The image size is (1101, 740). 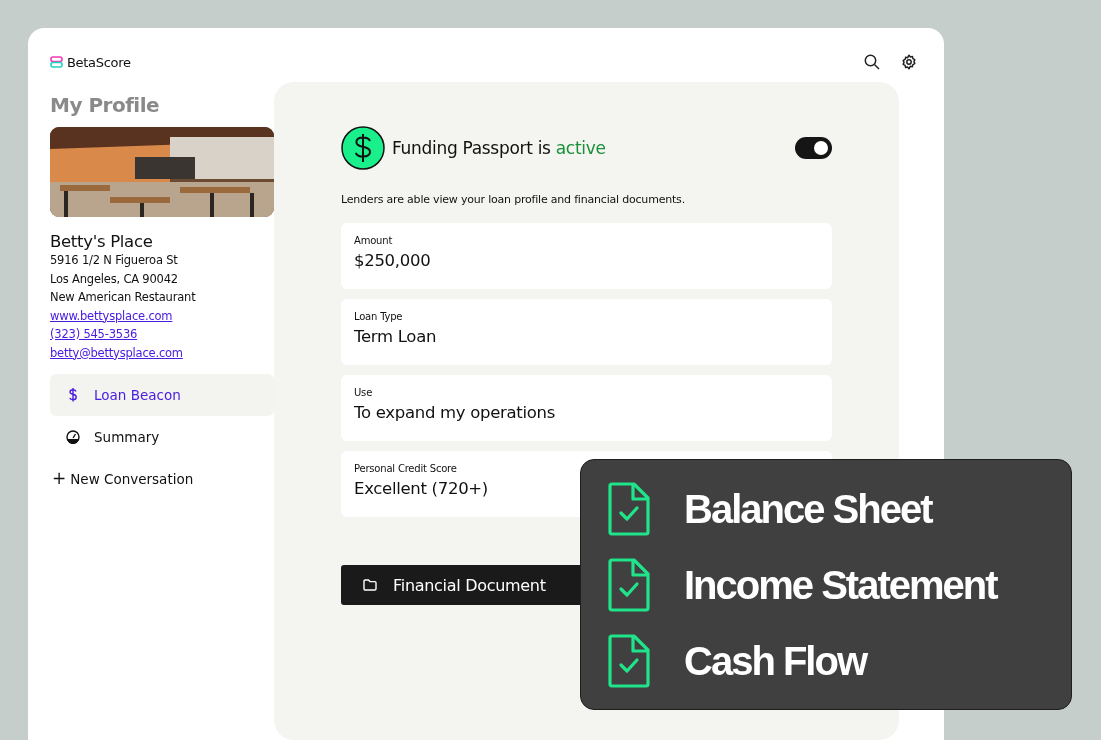 What do you see at coordinates (379, 316) in the screenshot?
I see `field-label: Loan Type` at bounding box center [379, 316].